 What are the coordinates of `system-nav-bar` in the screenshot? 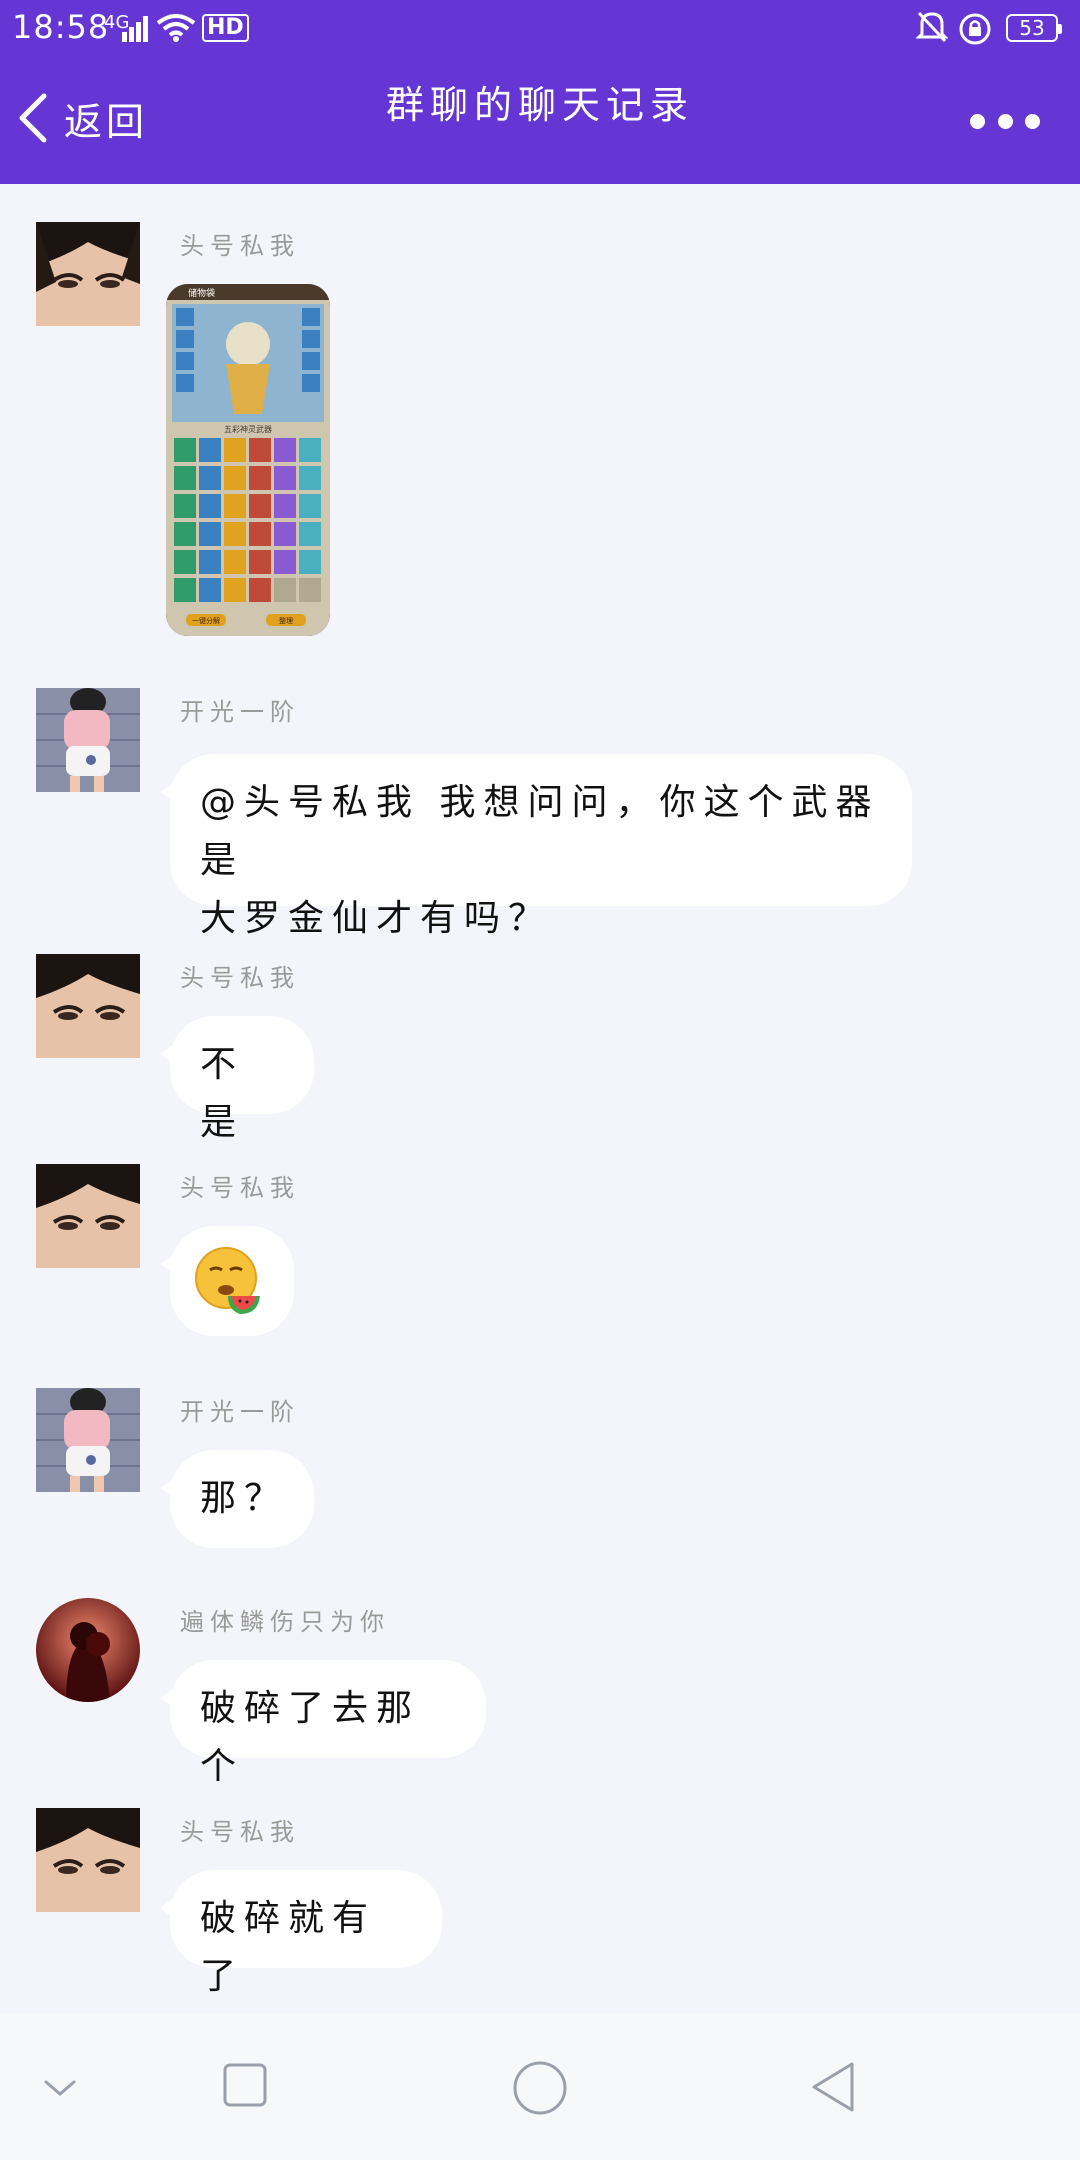 It's located at (540, 2087).